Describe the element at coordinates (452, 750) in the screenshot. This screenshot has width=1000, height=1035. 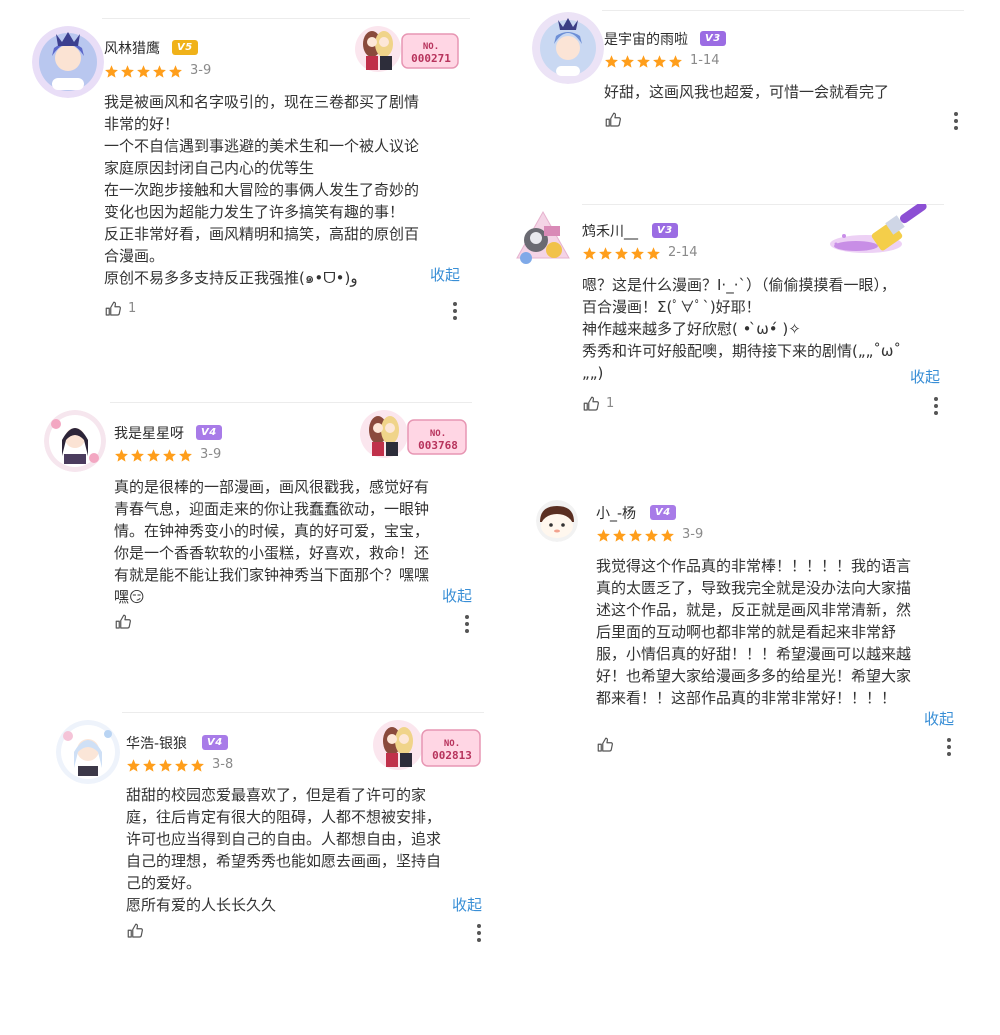
I see `sticker-number: NO. 002813` at that location.